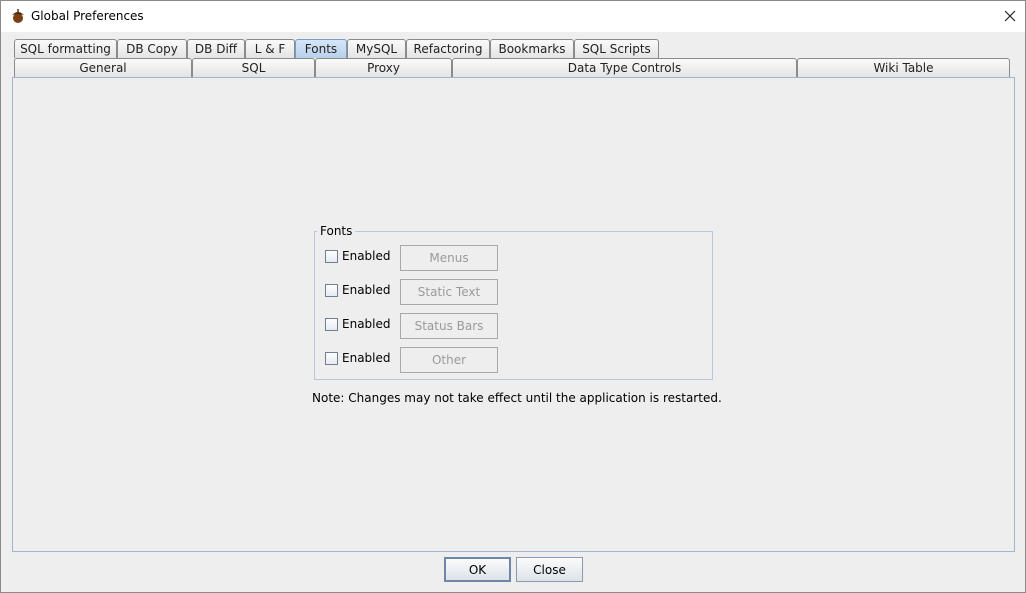 This screenshot has height=593, width=1026. I want to click on enabled-checkbox-menus, so click(331, 256).